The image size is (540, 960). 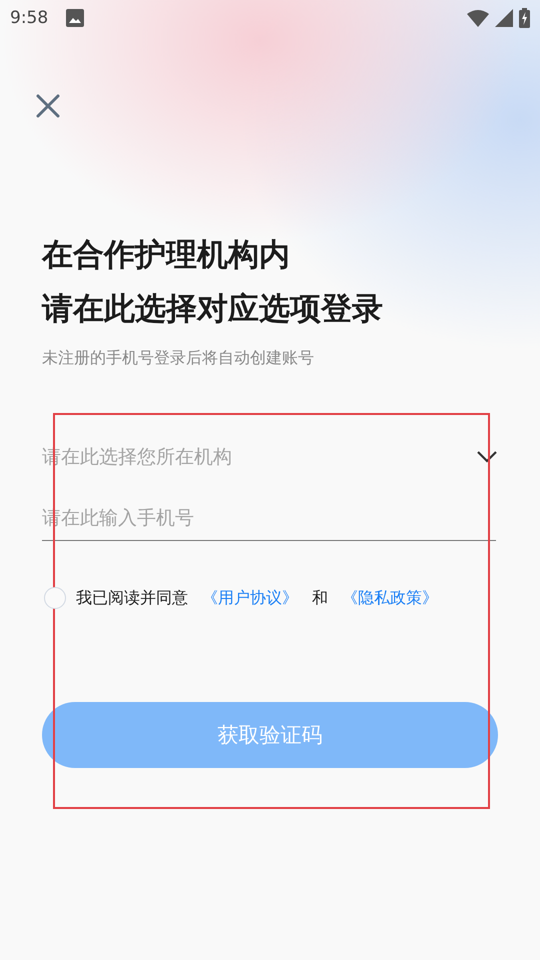 I want to click on agreement-text: 我已阅读并同意, so click(x=132, y=598).